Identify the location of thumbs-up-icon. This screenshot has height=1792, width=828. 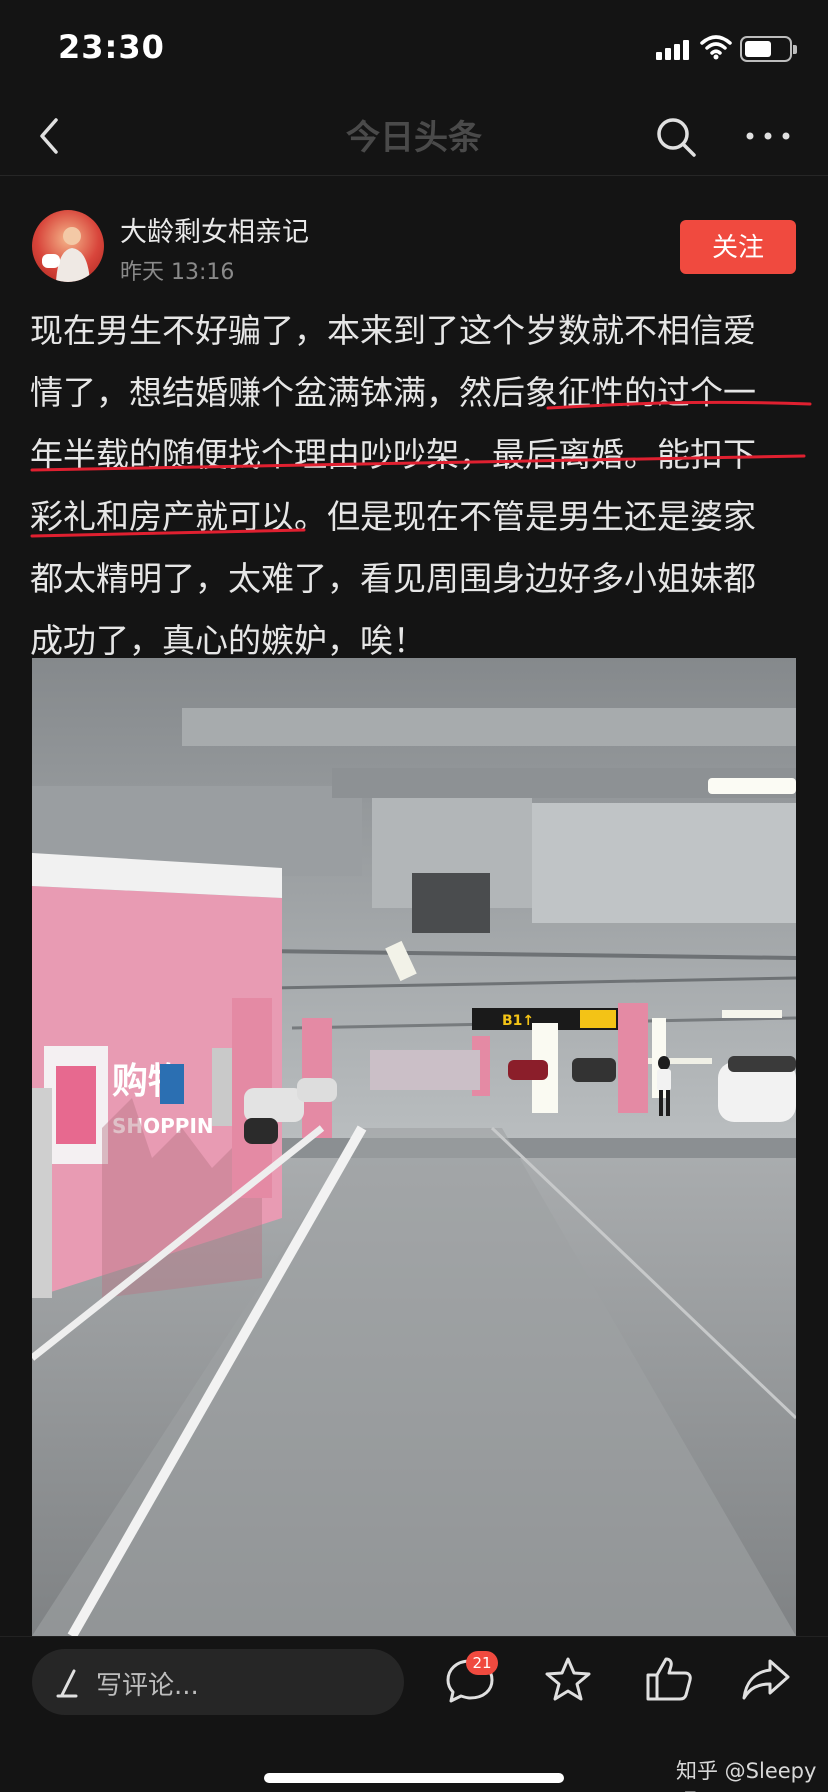
(668, 1679).